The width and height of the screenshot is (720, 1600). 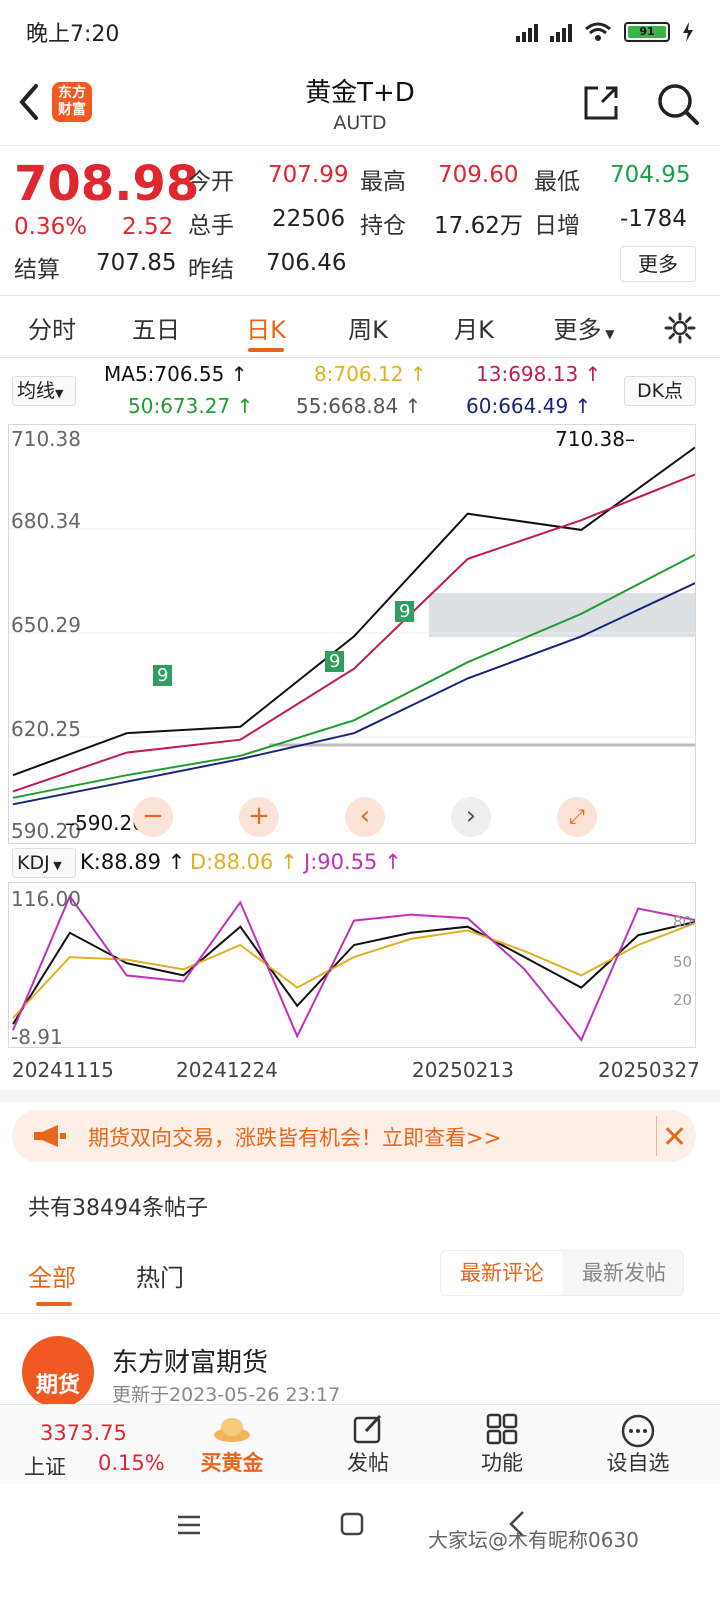 What do you see at coordinates (680, 328) in the screenshot?
I see `gear-icon` at bounding box center [680, 328].